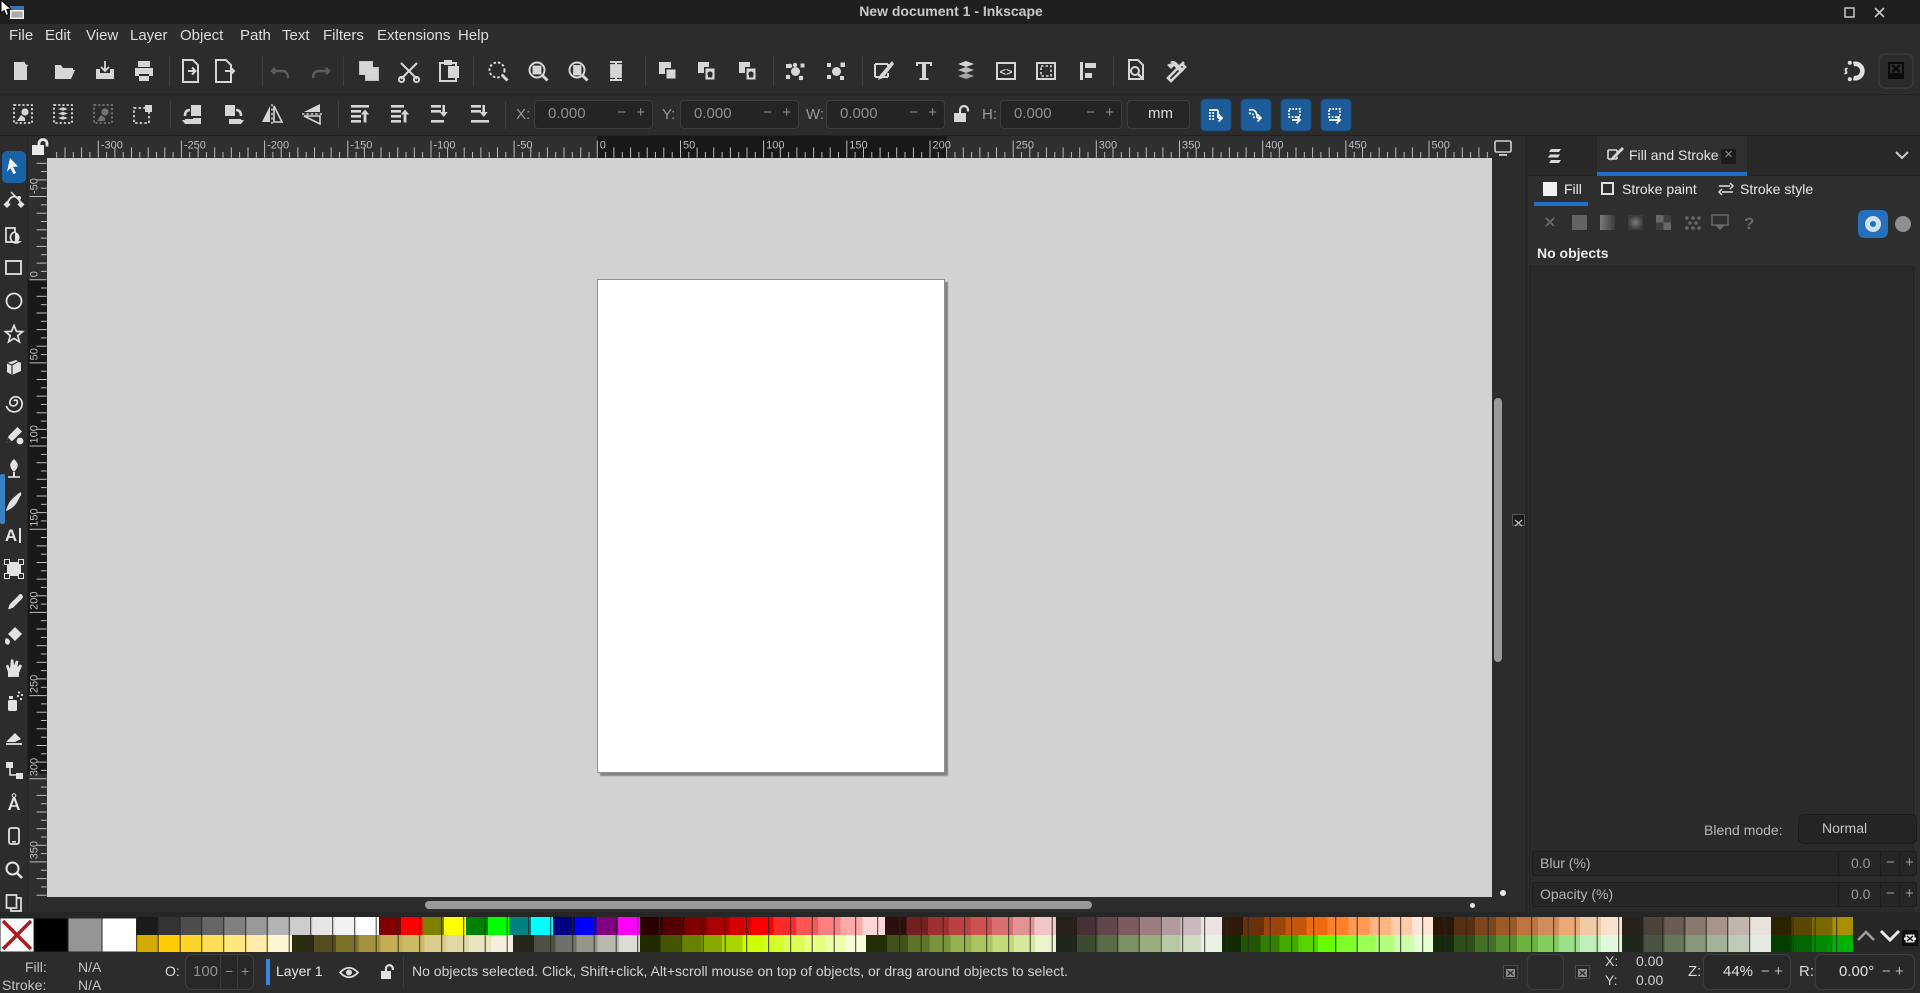 The image size is (1920, 993). Describe the element at coordinates (195, 146) in the screenshot. I see `svg-text: -250` at that location.